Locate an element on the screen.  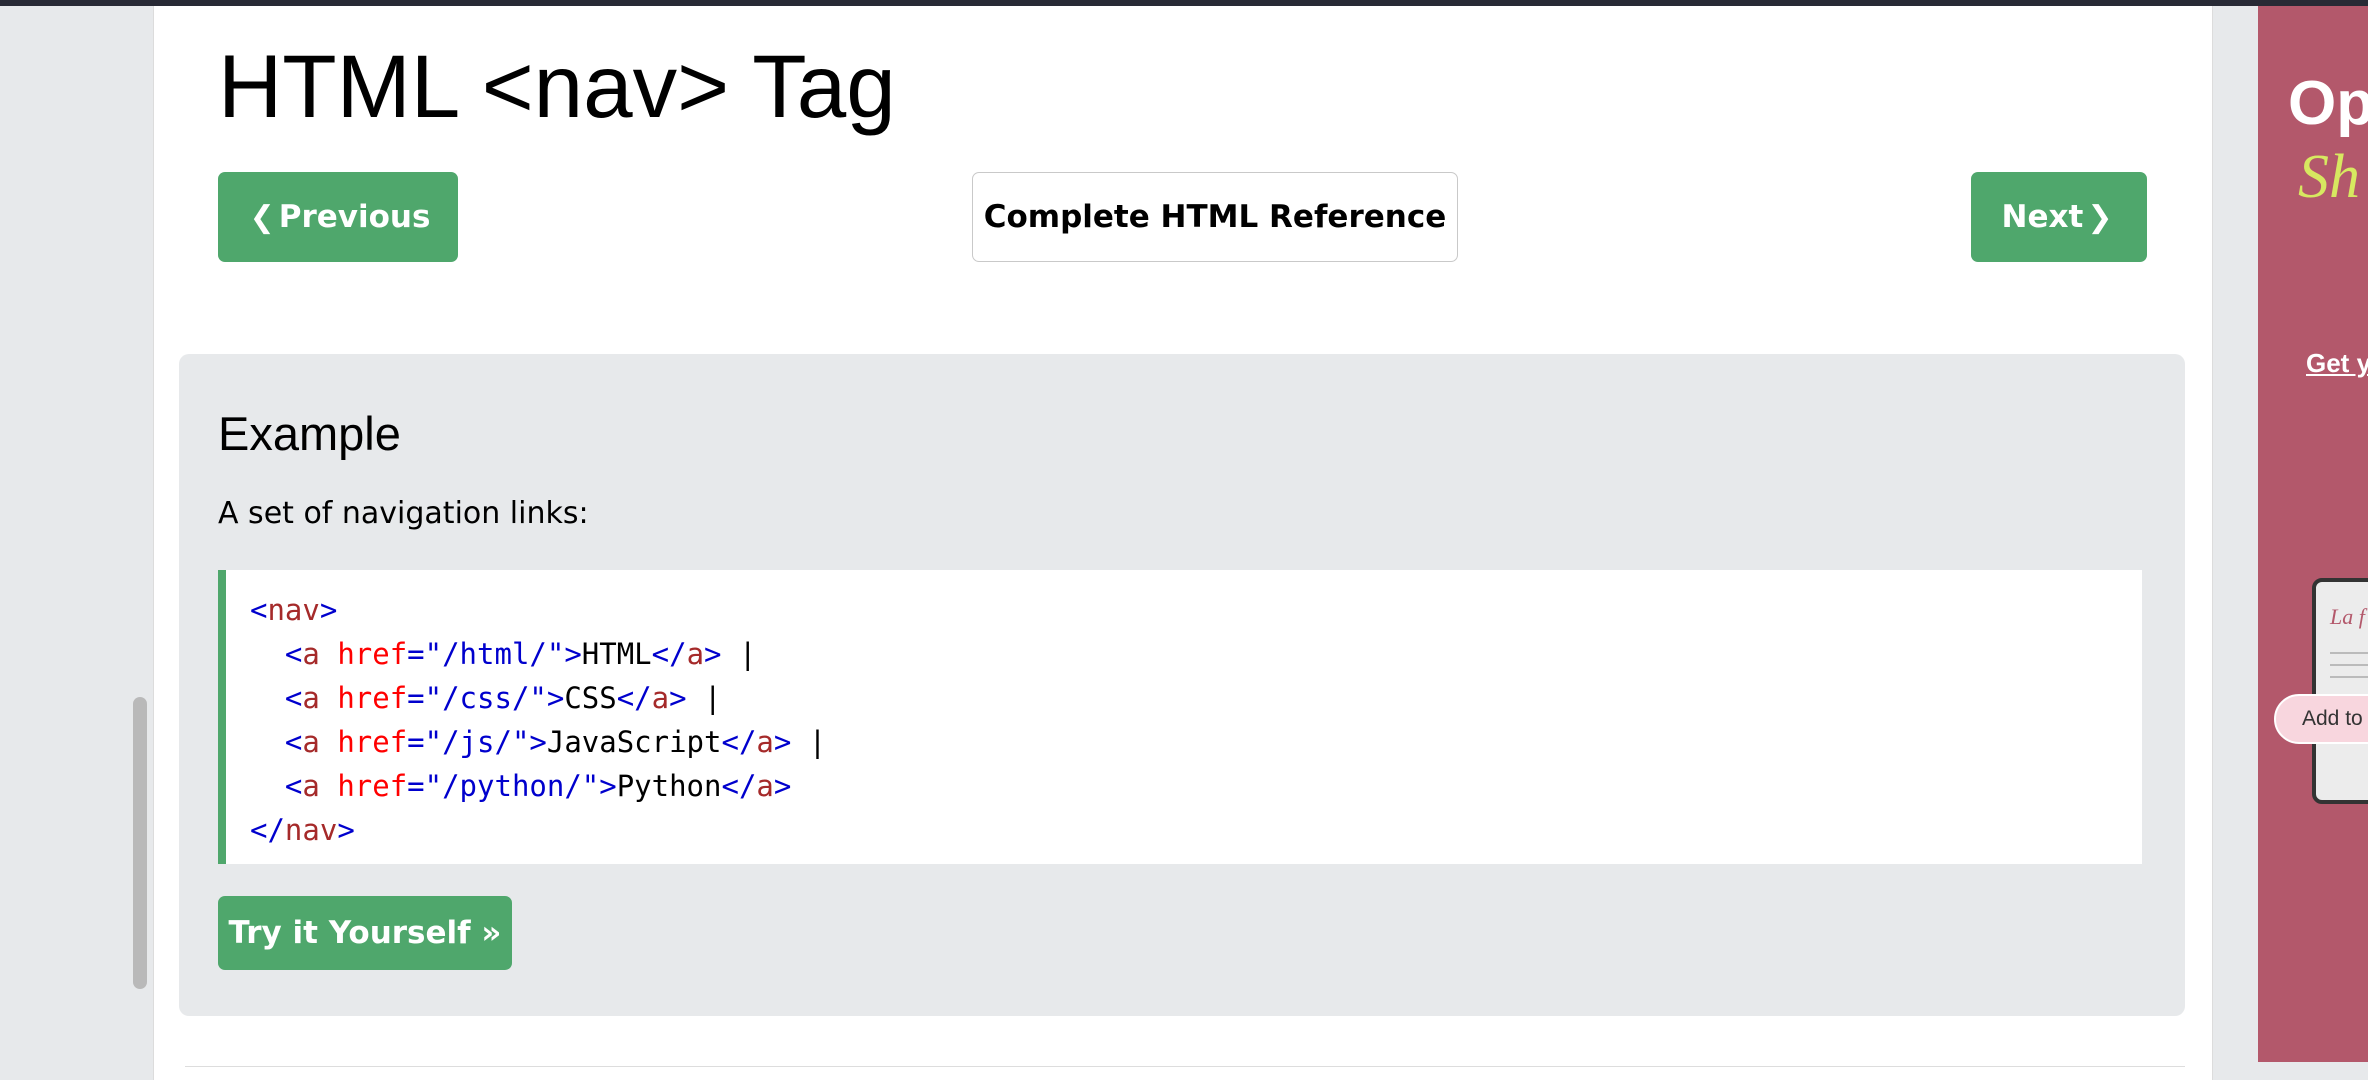
code-line: <nav> is located at coordinates (294, 610).